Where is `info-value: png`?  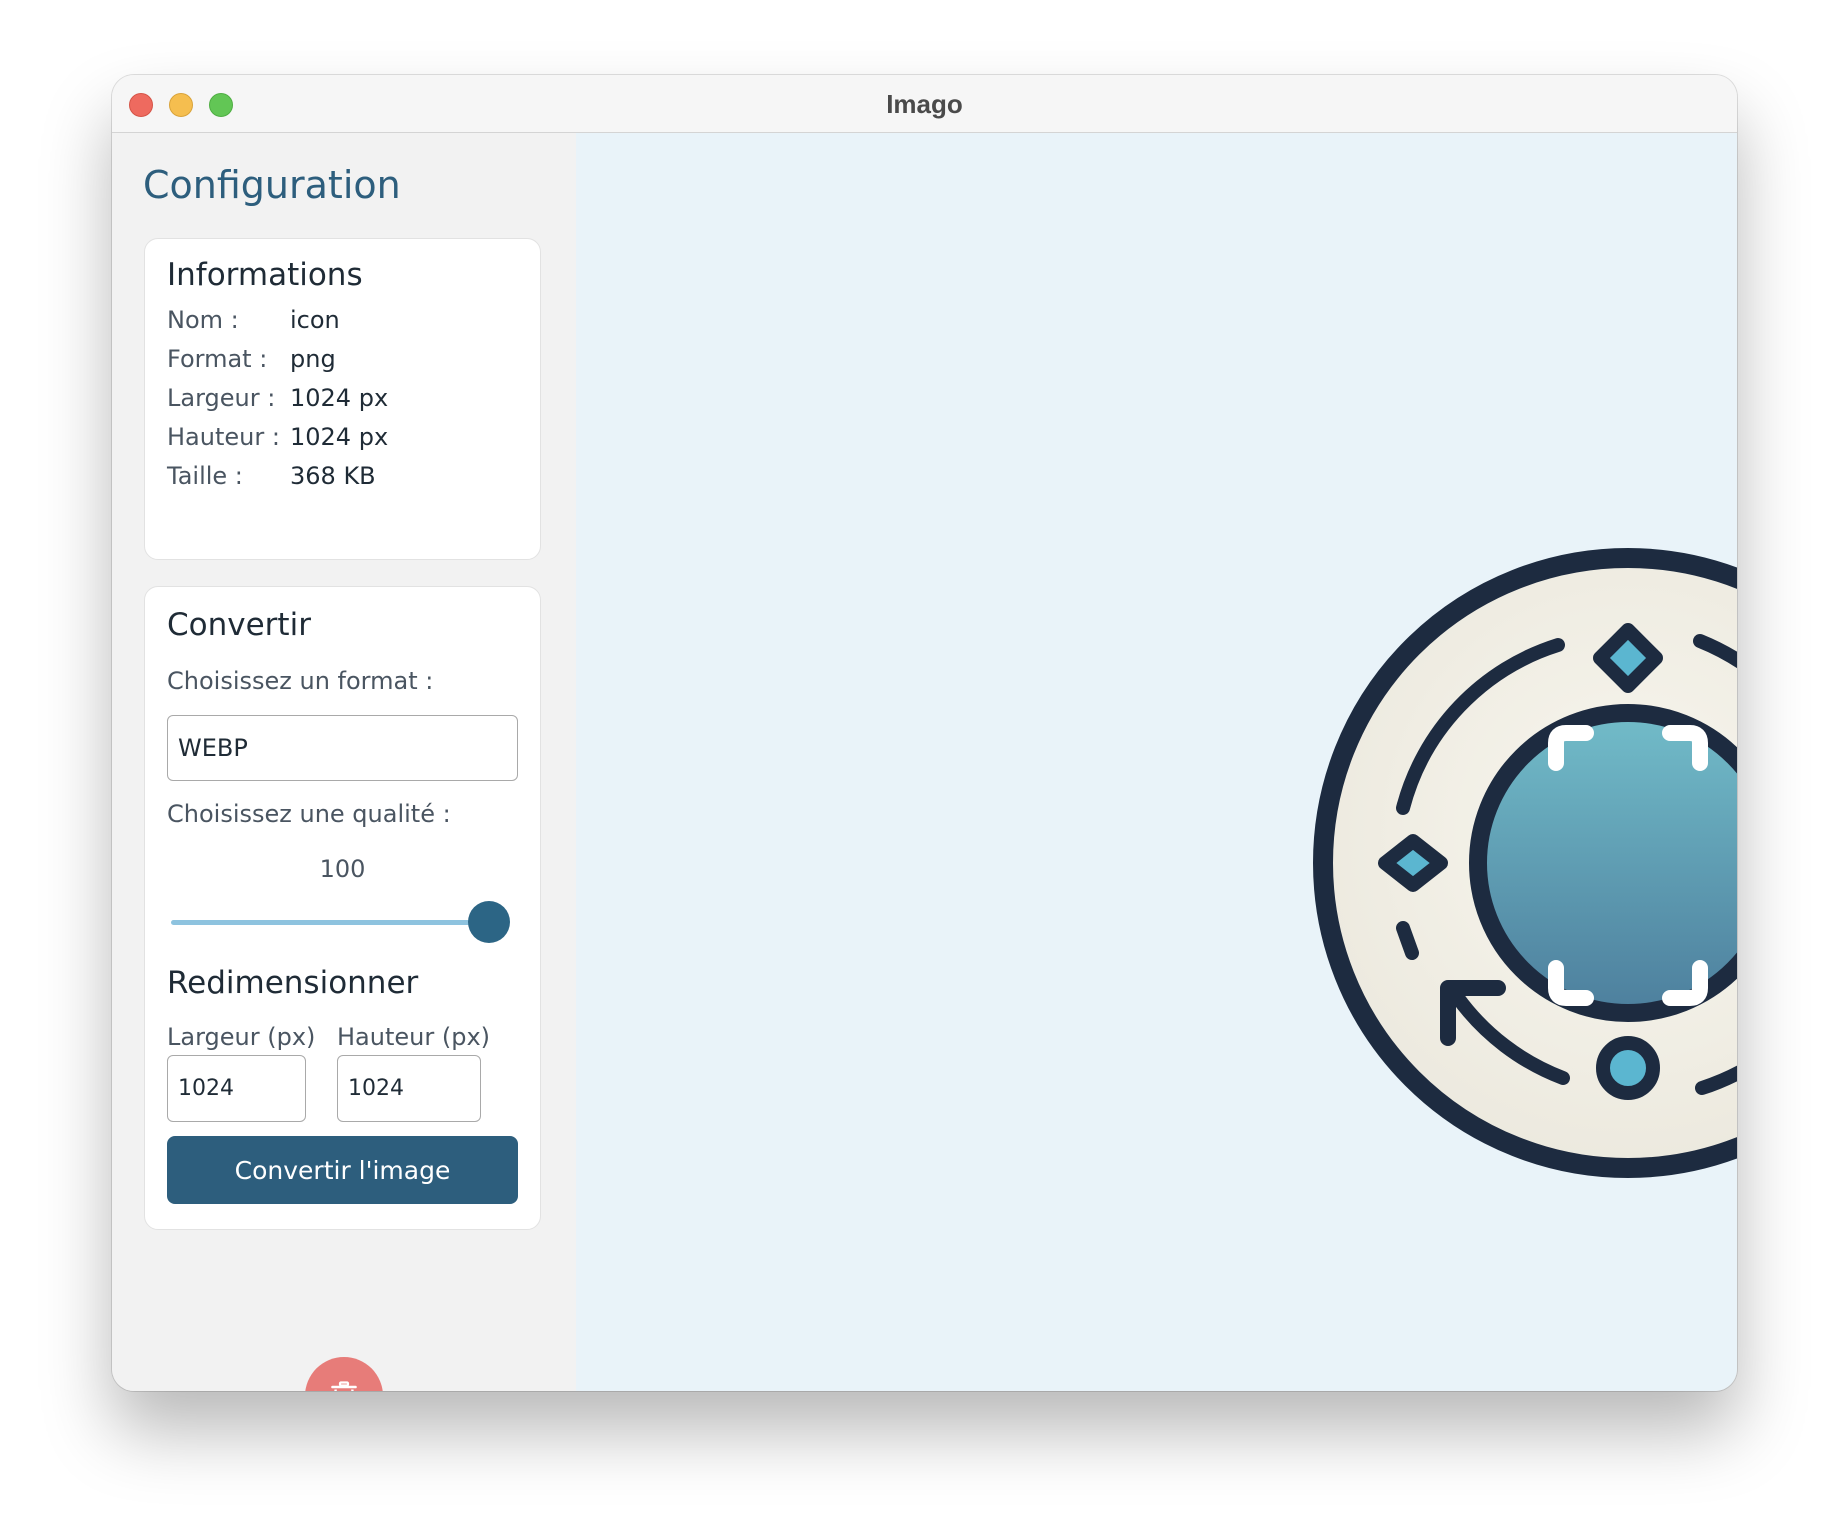
info-value: png is located at coordinates (313, 359).